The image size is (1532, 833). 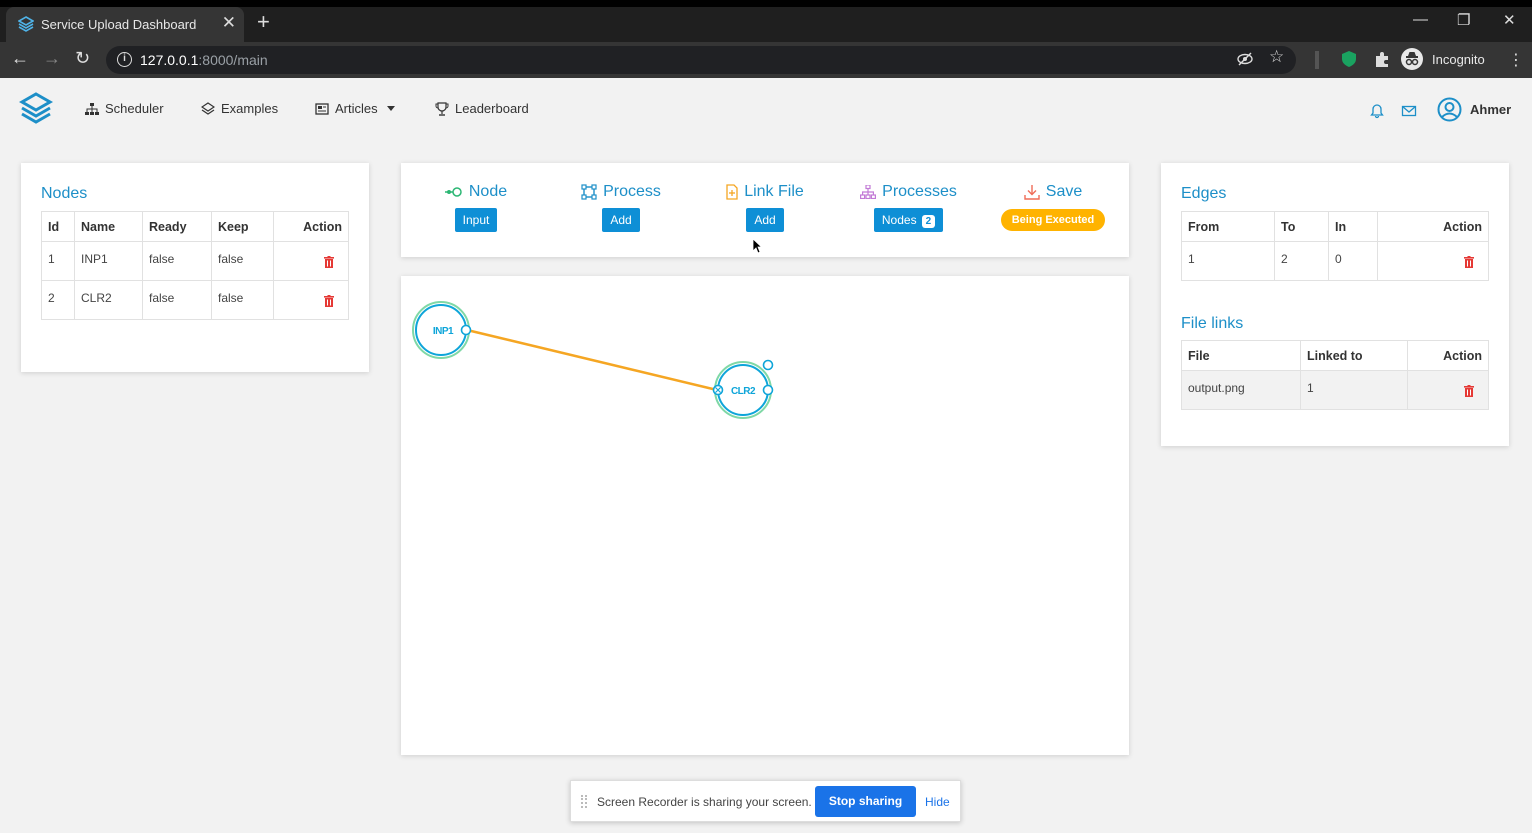 What do you see at coordinates (1382, 59) in the screenshot?
I see `puzzle-extensions-icon` at bounding box center [1382, 59].